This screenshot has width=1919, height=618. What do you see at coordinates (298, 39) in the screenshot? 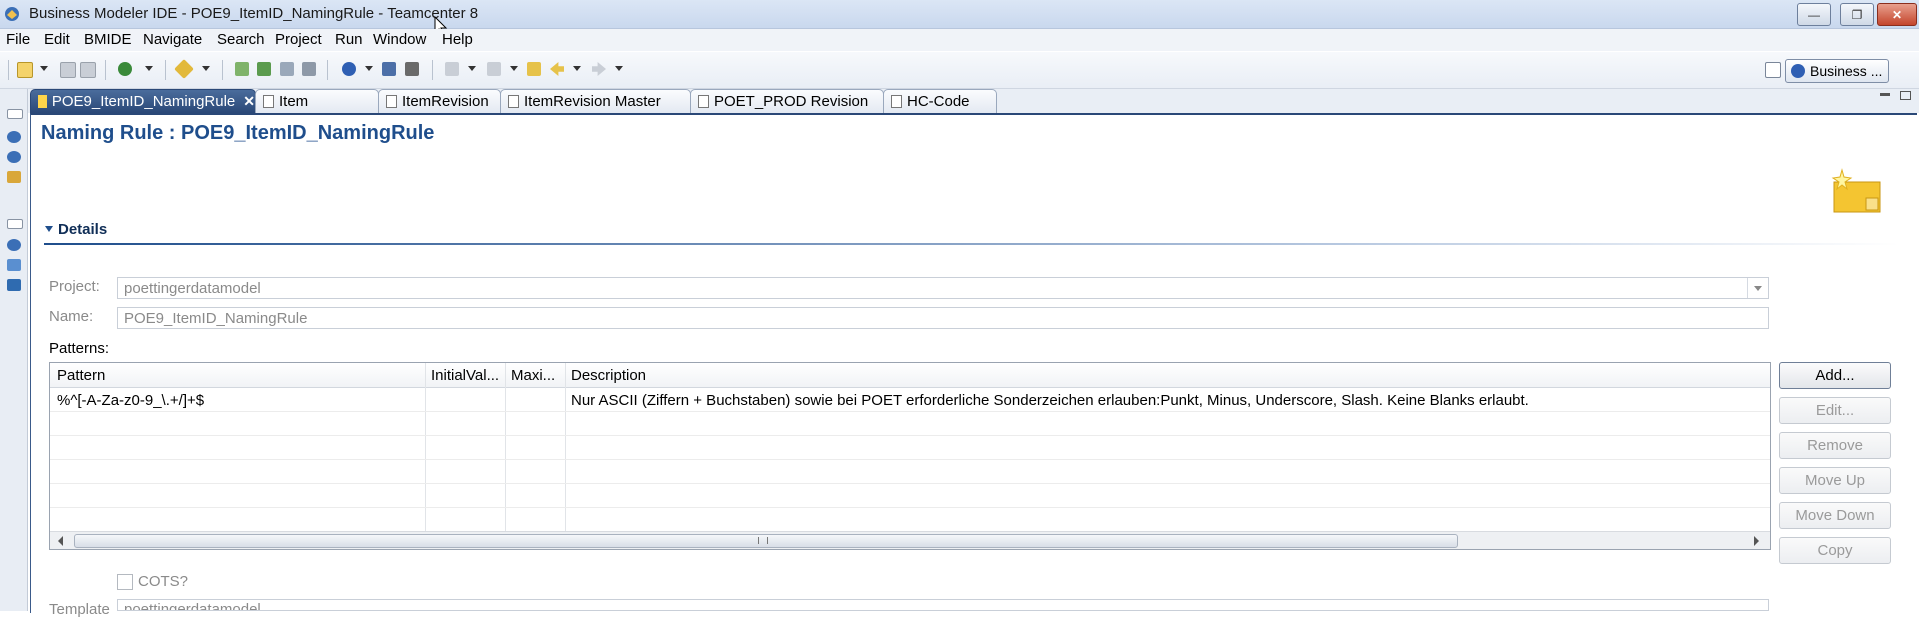
I see `menu-project: Project` at bounding box center [298, 39].